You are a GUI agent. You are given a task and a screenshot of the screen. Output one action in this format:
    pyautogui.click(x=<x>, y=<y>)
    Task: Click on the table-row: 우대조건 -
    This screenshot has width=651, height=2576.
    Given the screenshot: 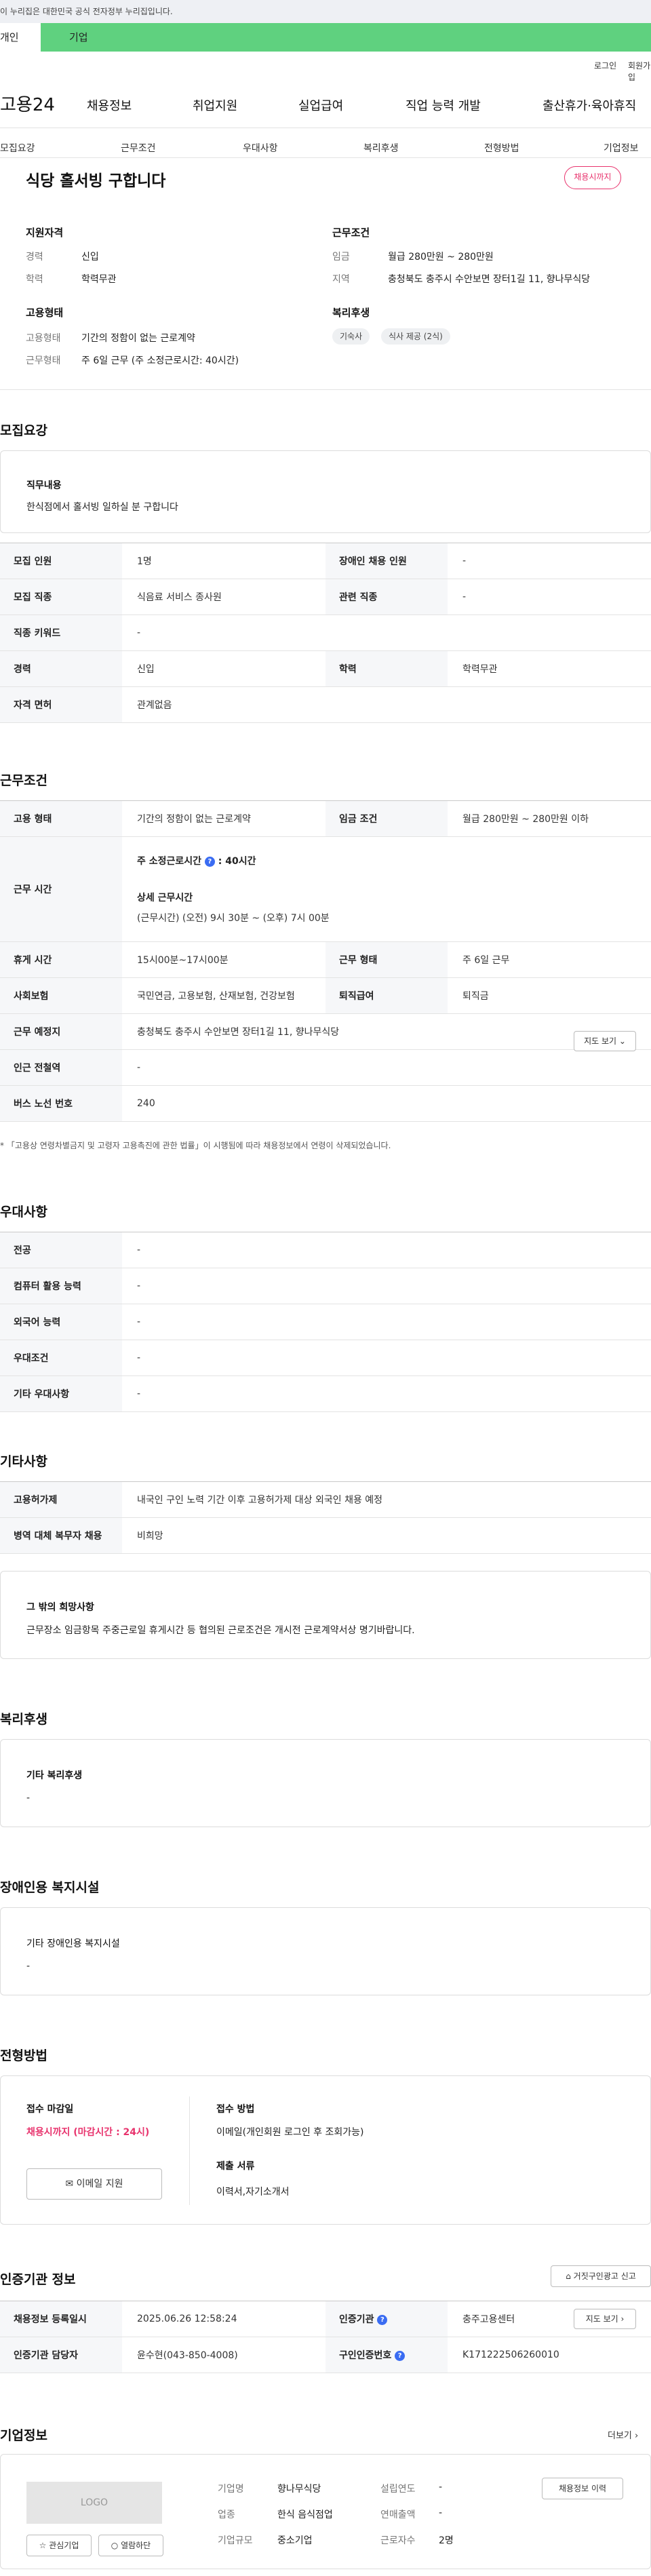 What is the action you would take?
    pyautogui.click(x=325, y=1358)
    